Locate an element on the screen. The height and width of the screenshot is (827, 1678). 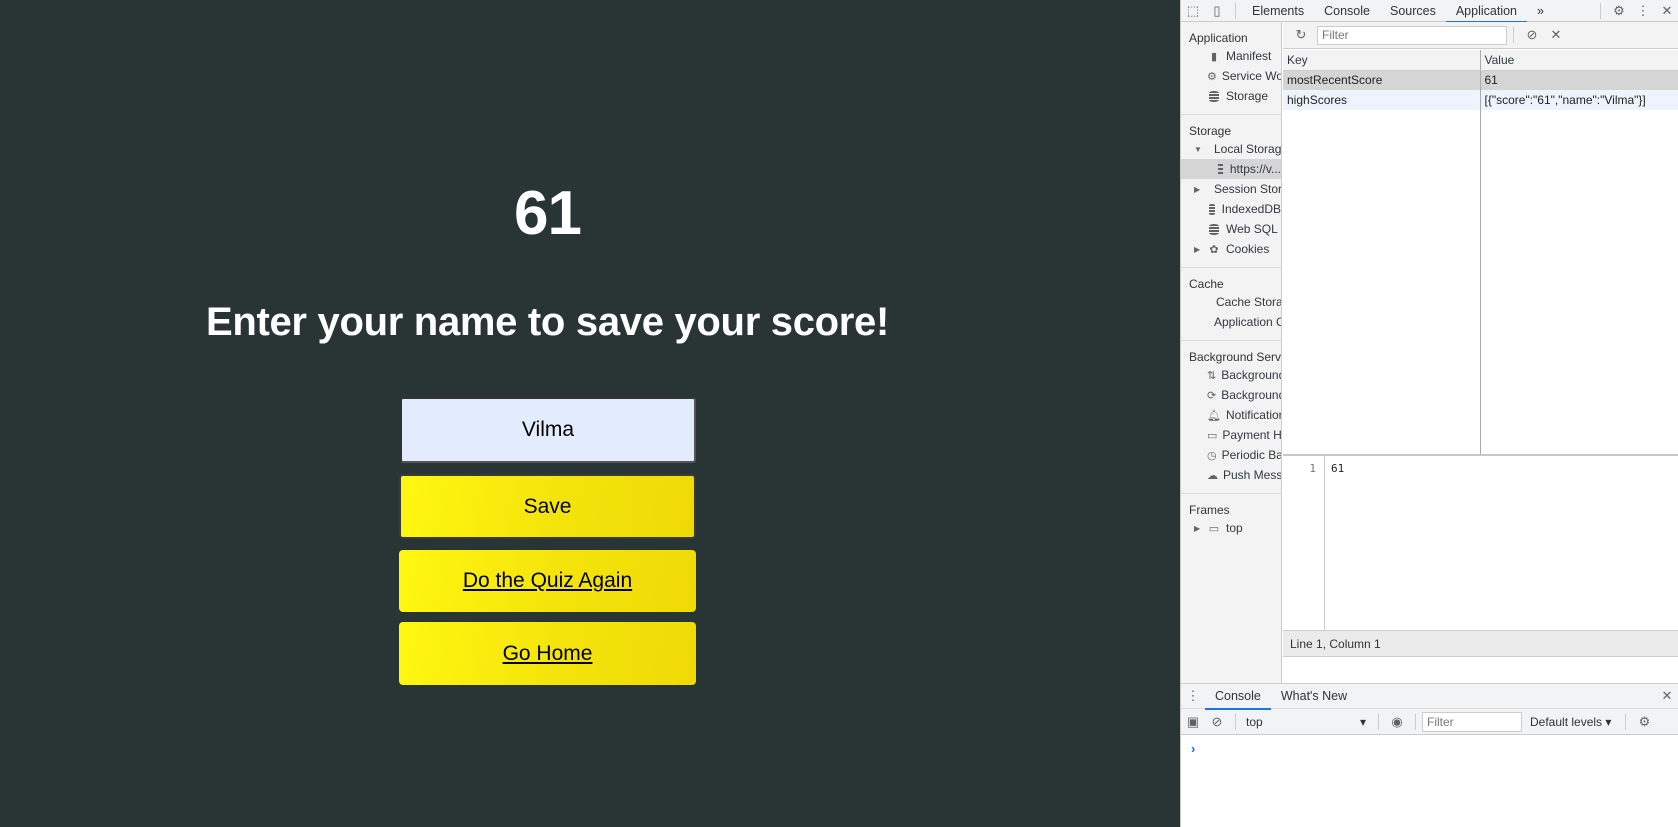
sidebar-section-background-services: Background Services is located at coordinates (1235, 357).